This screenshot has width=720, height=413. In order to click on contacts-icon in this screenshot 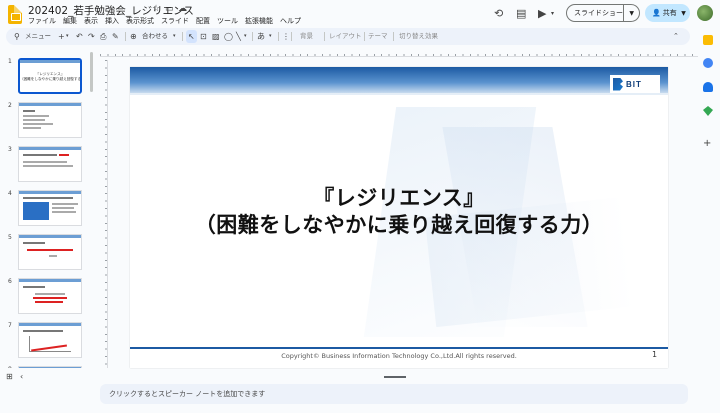, I will do `click(708, 87)`.